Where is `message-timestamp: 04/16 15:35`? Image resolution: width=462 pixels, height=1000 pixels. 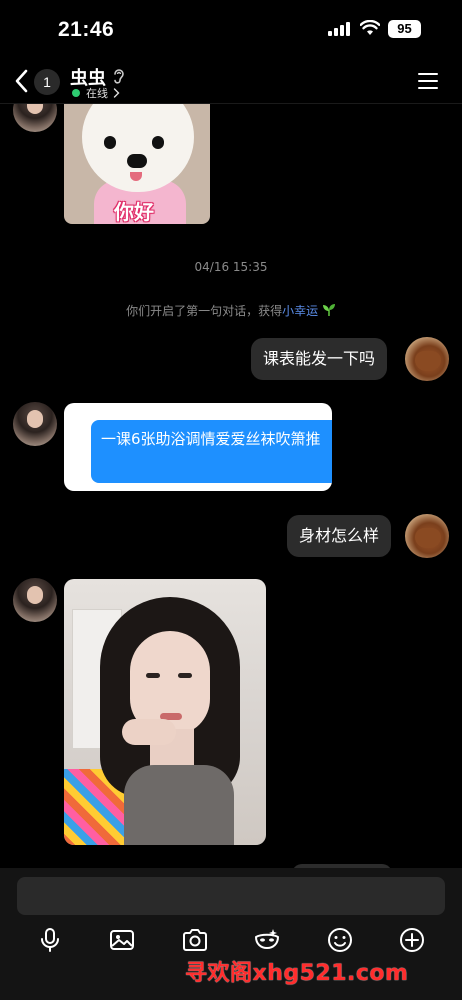 message-timestamp: 04/16 15:35 is located at coordinates (231, 267).